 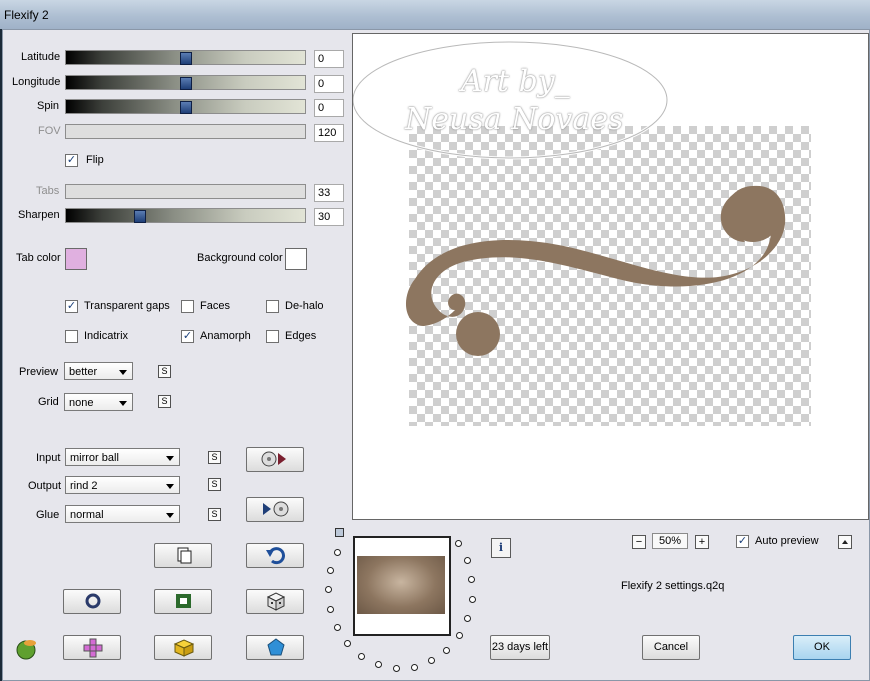 What do you see at coordinates (240, 258) in the screenshot?
I see `background-color-label: Background color` at bounding box center [240, 258].